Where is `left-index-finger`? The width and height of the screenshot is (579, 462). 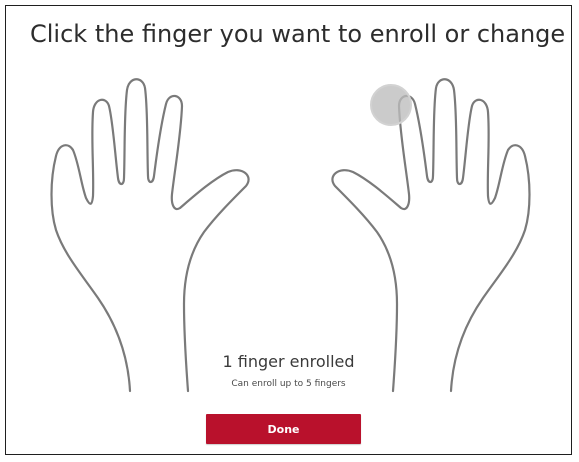 left-index-finger is located at coordinates (172, 146).